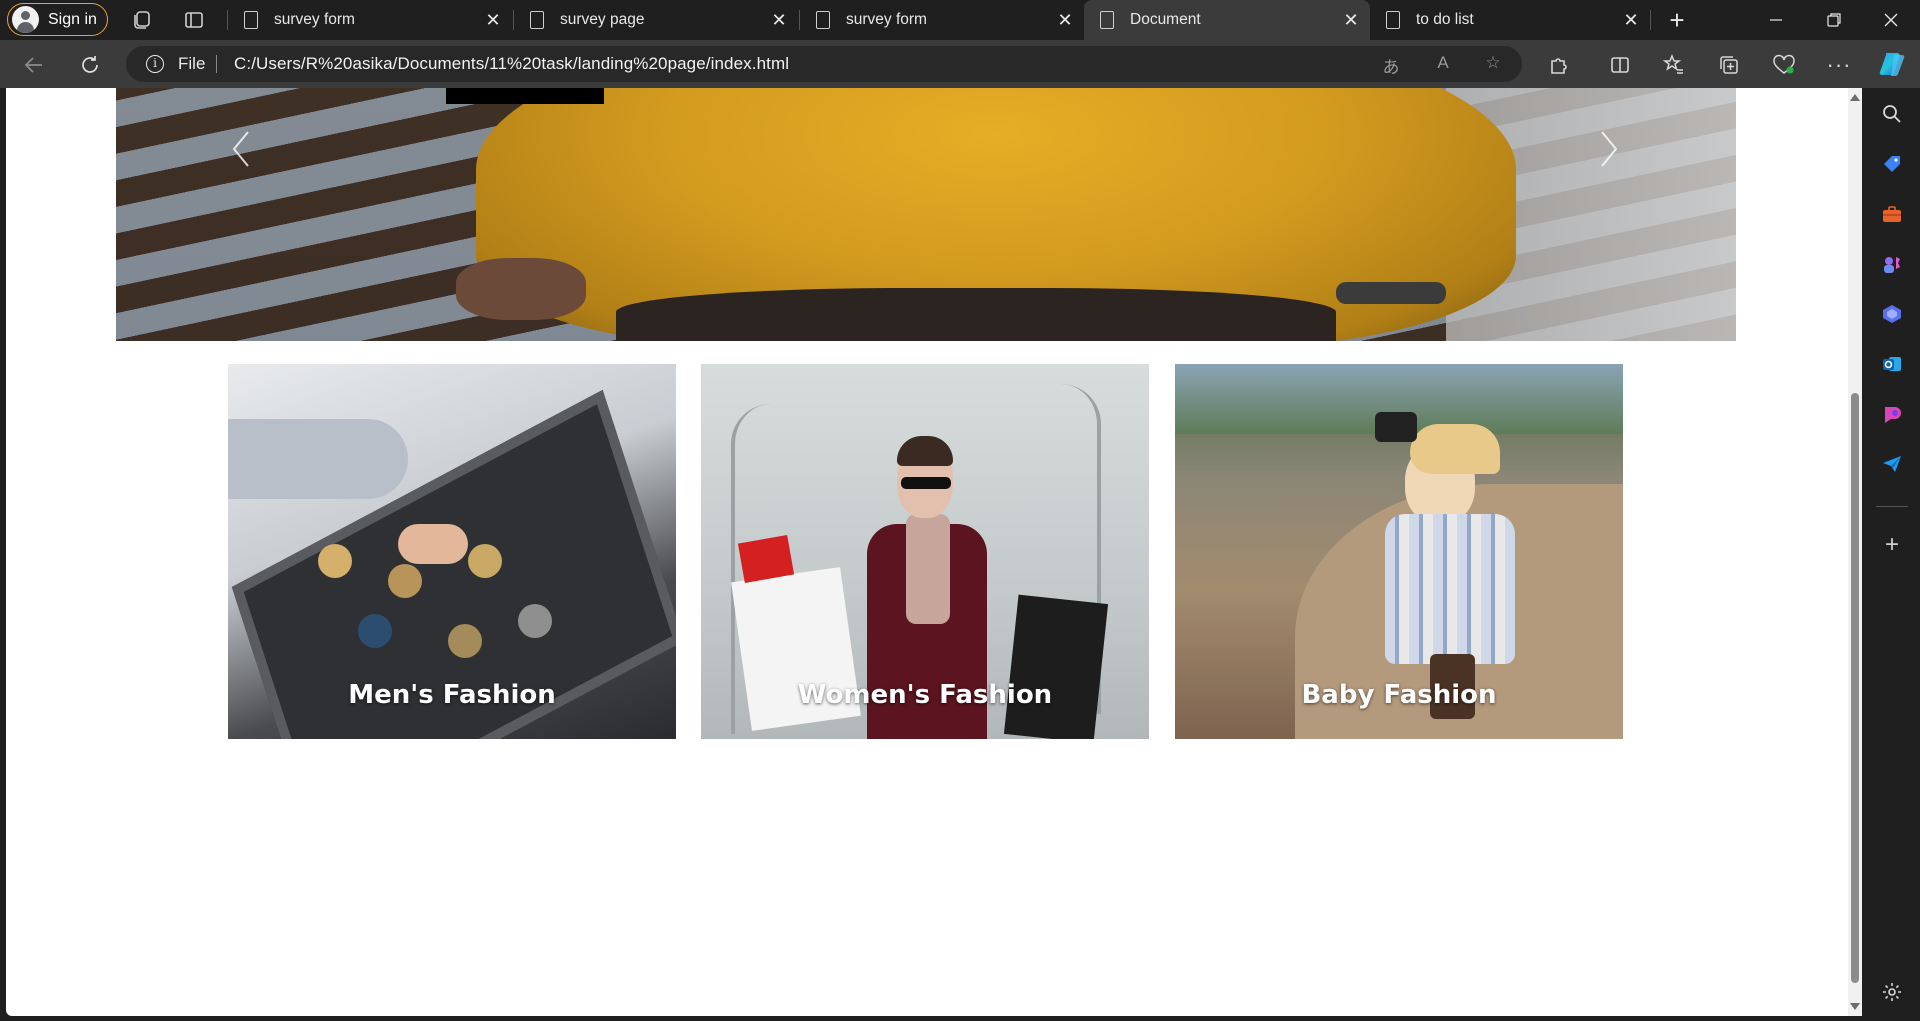 The height and width of the screenshot is (1021, 1920). I want to click on tab-title: to do list, so click(1445, 19).